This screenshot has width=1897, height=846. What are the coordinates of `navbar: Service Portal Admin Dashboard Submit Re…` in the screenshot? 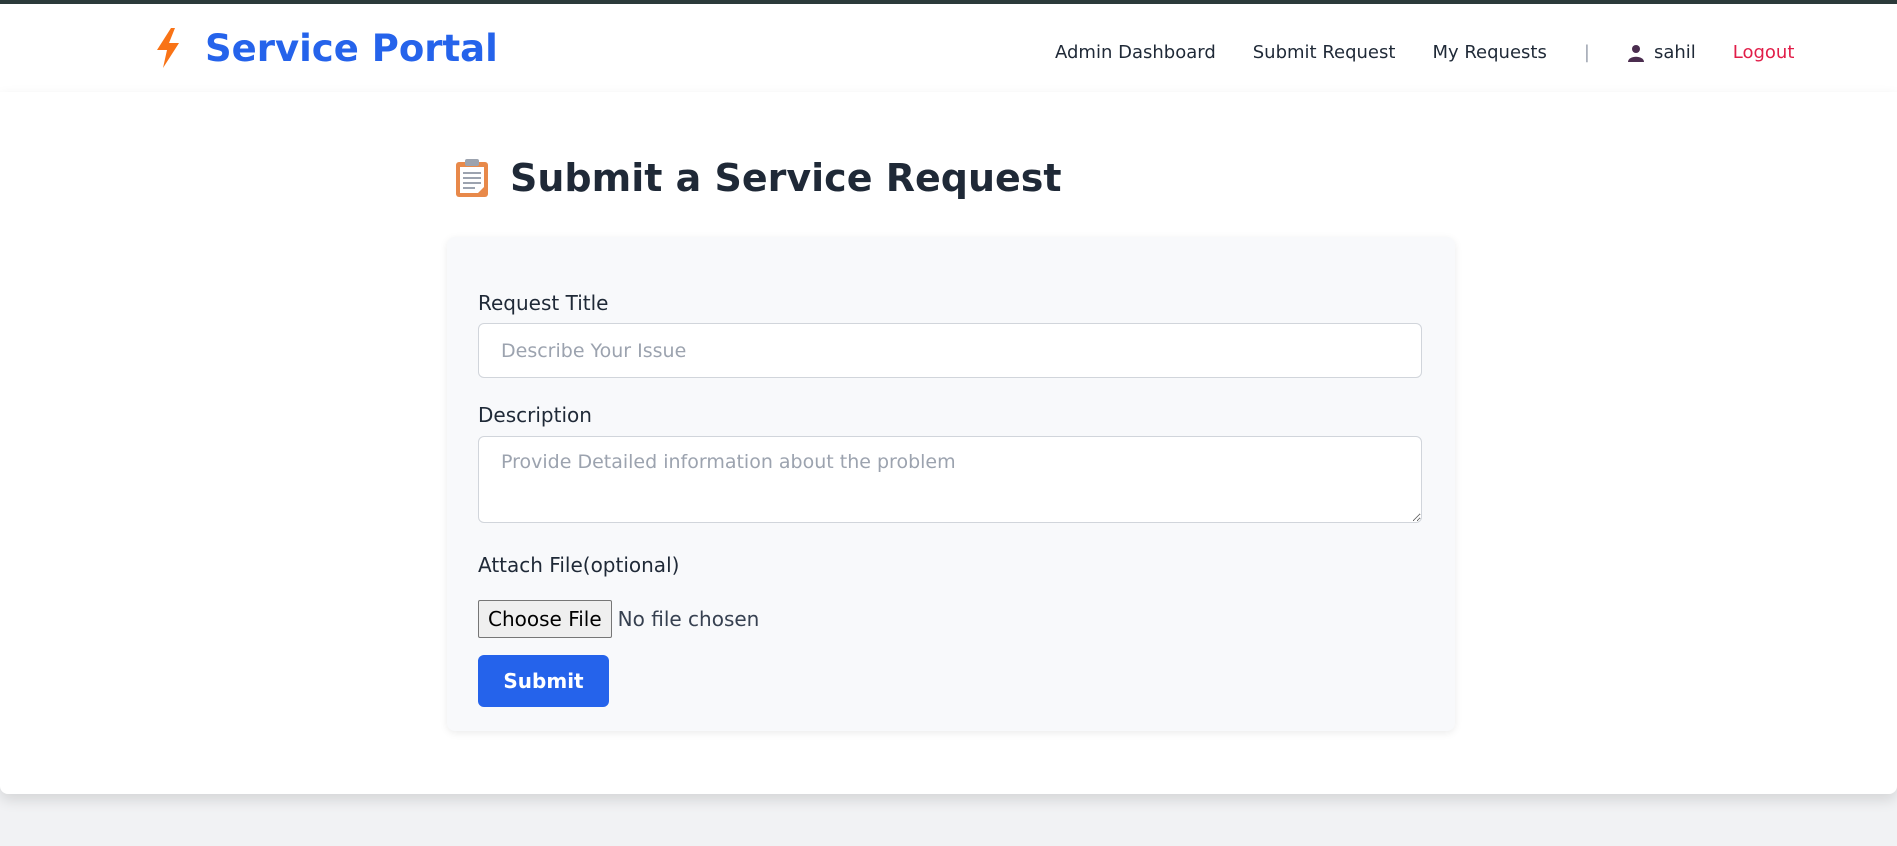 It's located at (948, 48).